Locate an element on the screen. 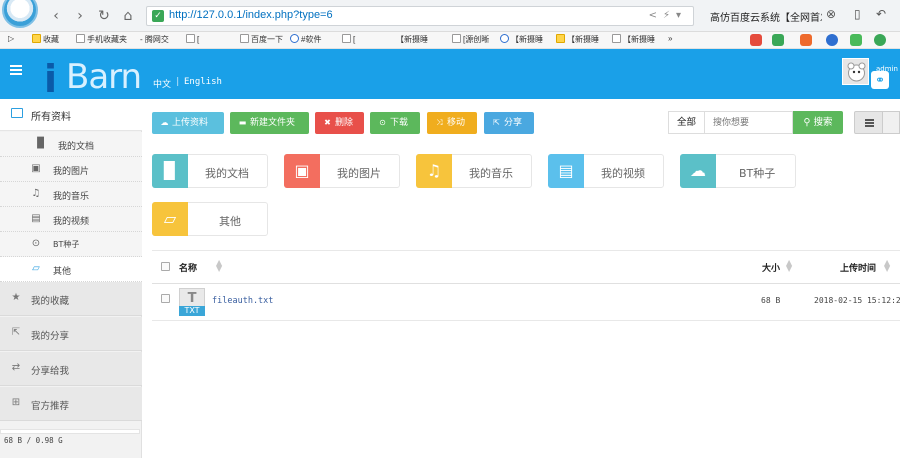  move-button: ⤨ 移动 is located at coordinates (452, 123).